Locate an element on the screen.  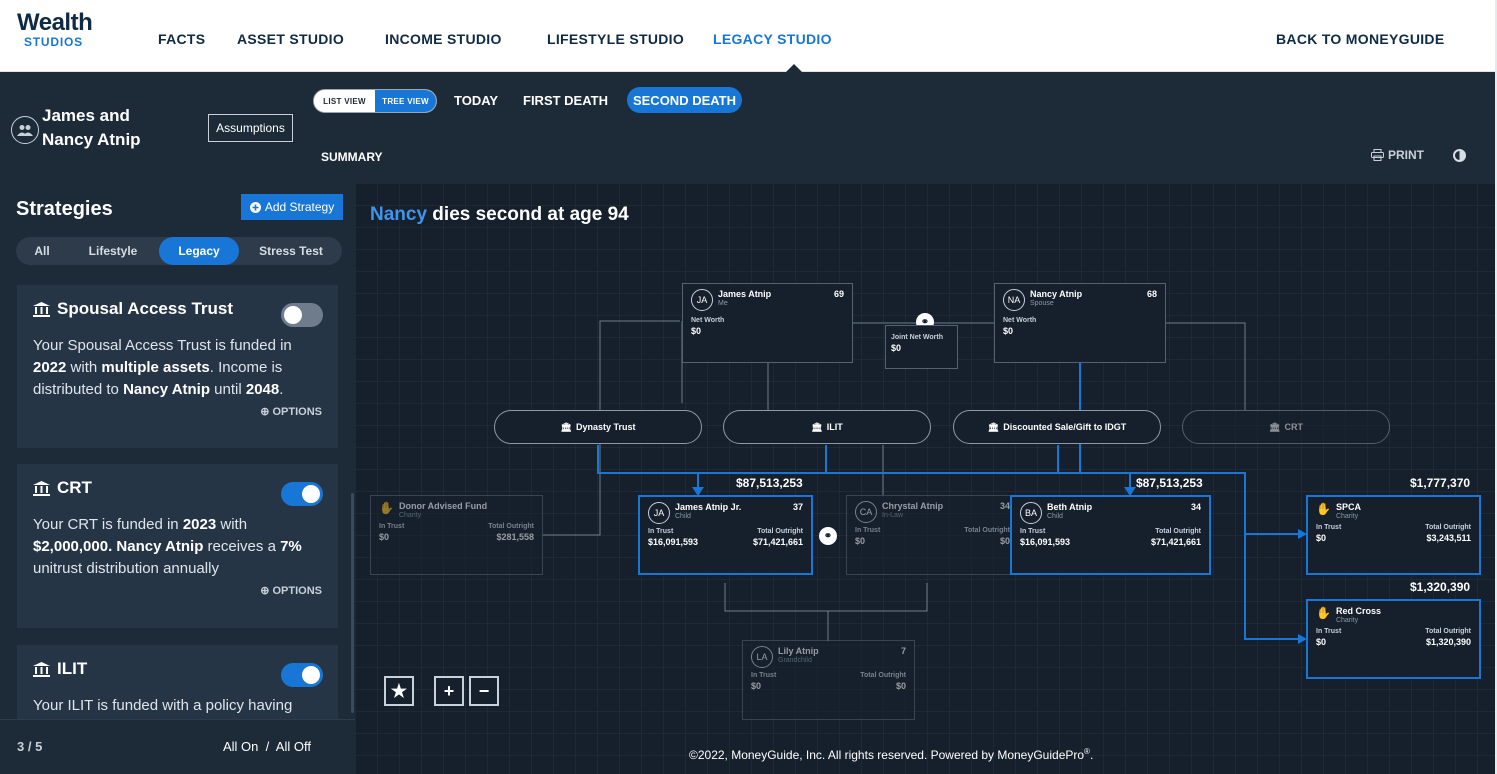
node-values: In Trust $0 Total Outright $281,558 is located at coordinates (456, 532).